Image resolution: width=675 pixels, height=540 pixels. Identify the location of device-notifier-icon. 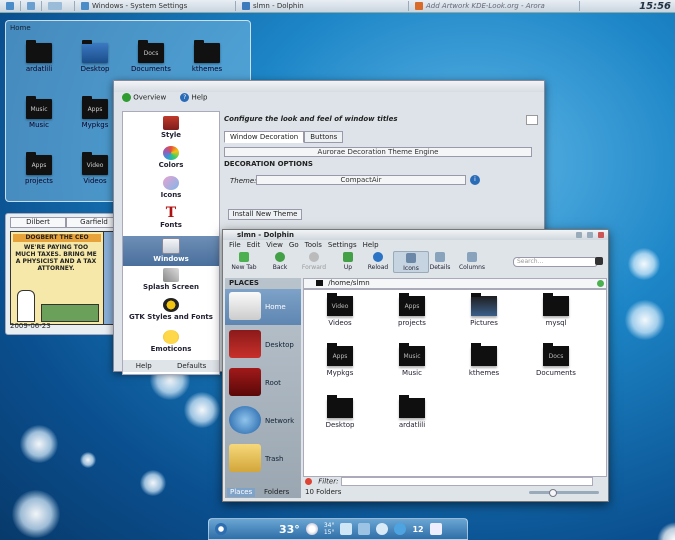
(435, 529).